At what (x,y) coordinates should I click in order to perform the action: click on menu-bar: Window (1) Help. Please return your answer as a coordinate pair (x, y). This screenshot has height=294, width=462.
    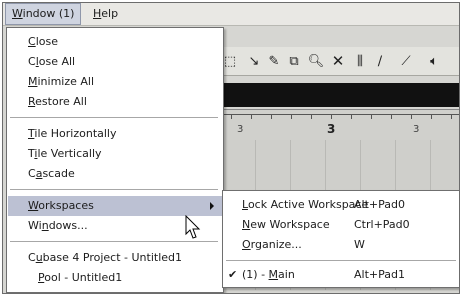
    Looking at the image, I should click on (231, 14).